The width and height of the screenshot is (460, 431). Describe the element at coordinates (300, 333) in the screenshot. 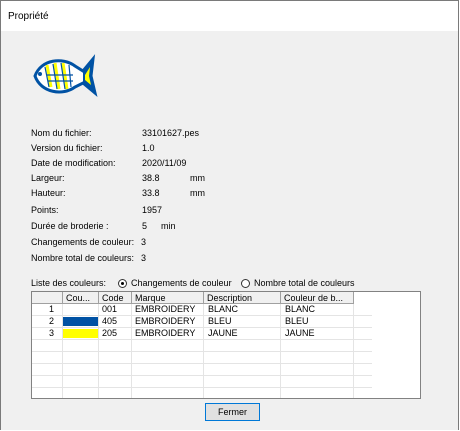

I see `thread-color-name: JAUNE` at that location.